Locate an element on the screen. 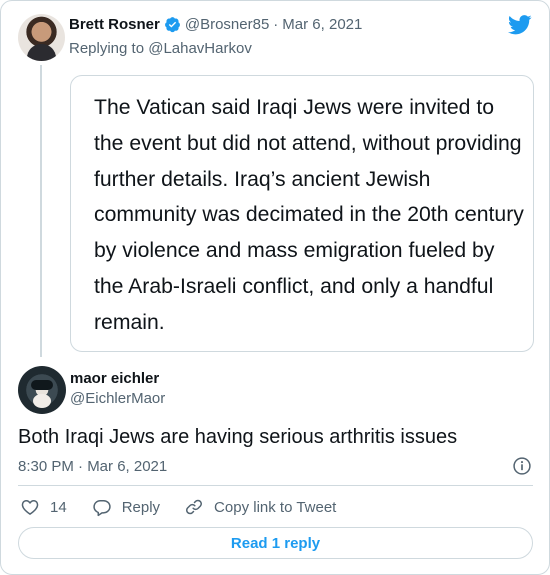  author-handle: @Brosner85 is located at coordinates (227, 24).